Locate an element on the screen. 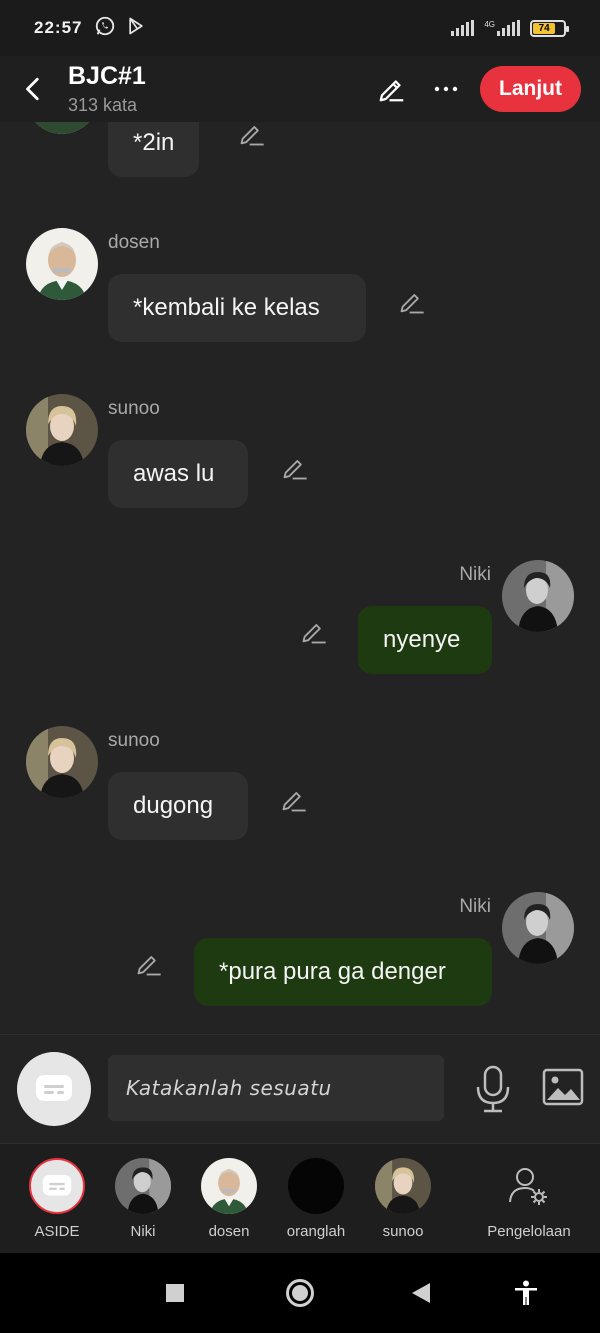  more-options-button is located at coordinates (446, 89).